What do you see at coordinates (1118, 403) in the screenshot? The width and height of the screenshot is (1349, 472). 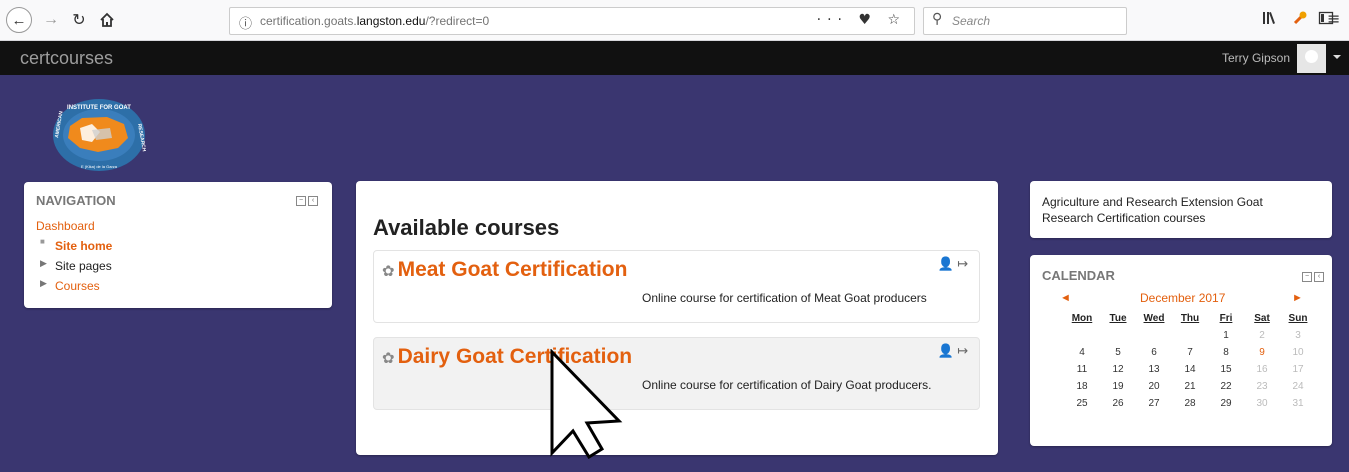 I see `calendar-day: 26` at bounding box center [1118, 403].